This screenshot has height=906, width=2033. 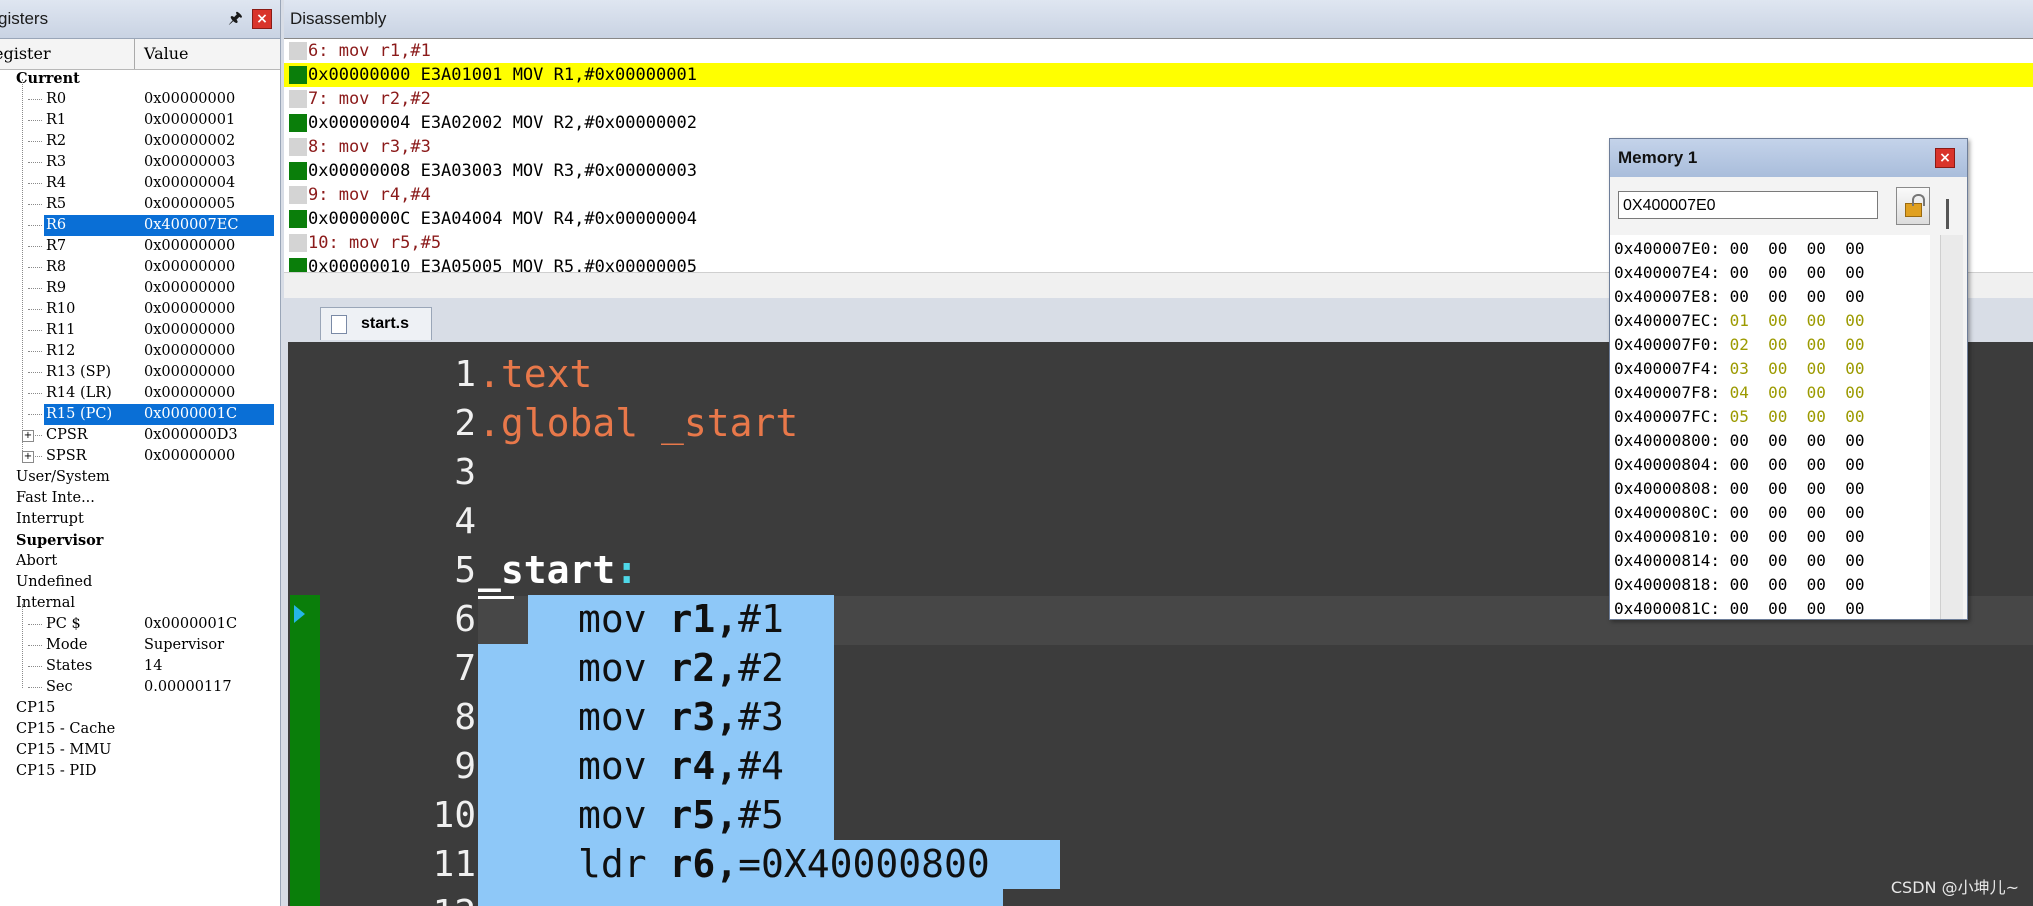 I want to click on register-value: 0x00000004, so click(x=189, y=183).